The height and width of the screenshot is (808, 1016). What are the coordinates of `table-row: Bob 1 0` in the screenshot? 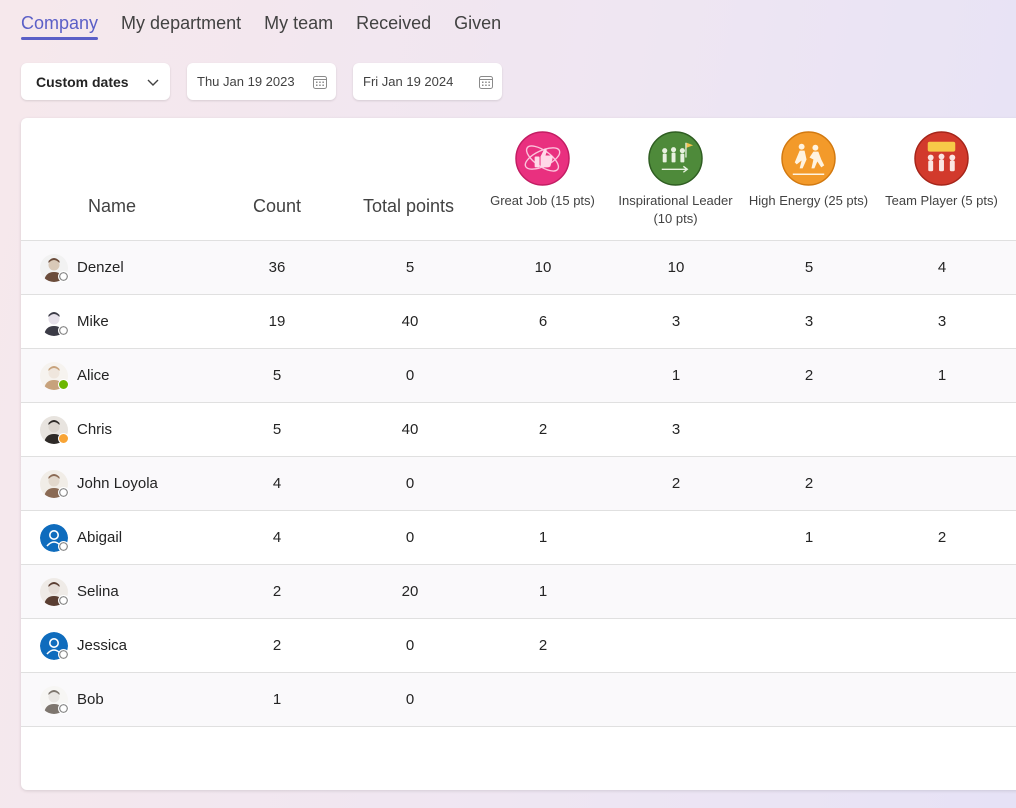 It's located at (518, 700).